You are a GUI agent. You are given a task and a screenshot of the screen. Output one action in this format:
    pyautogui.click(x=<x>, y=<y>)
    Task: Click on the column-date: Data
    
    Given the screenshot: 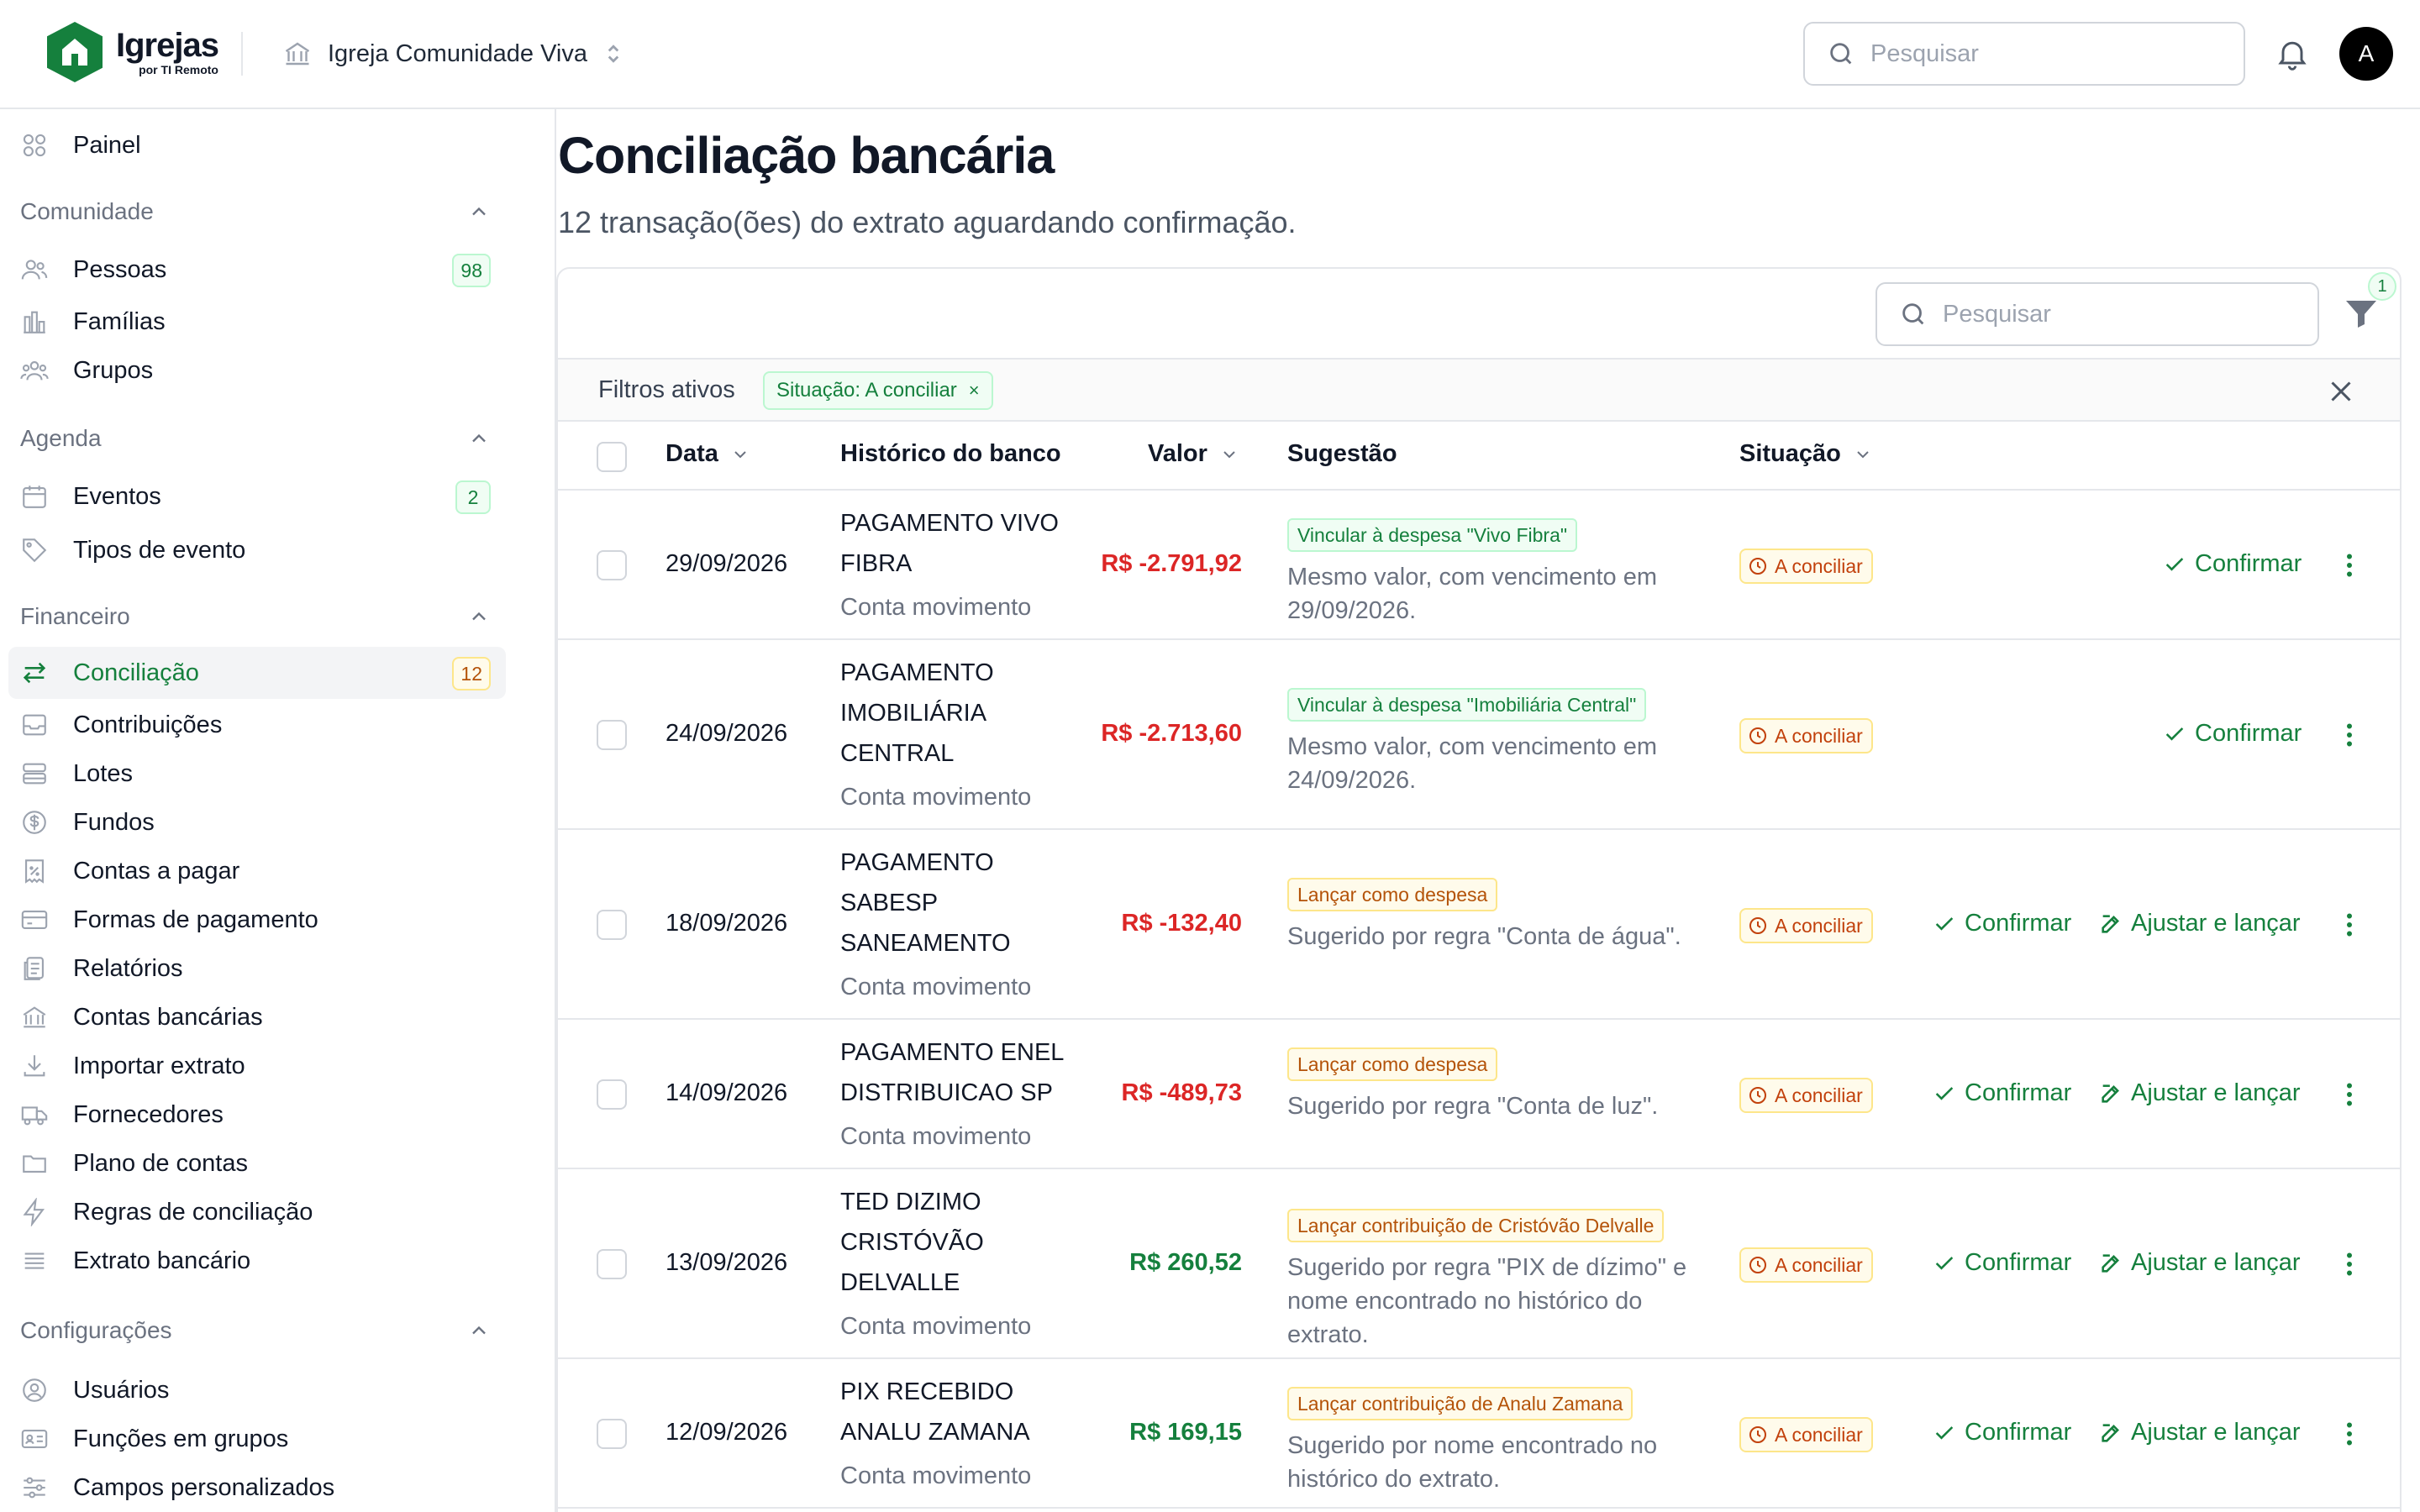 What is the action you would take?
    pyautogui.click(x=708, y=454)
    